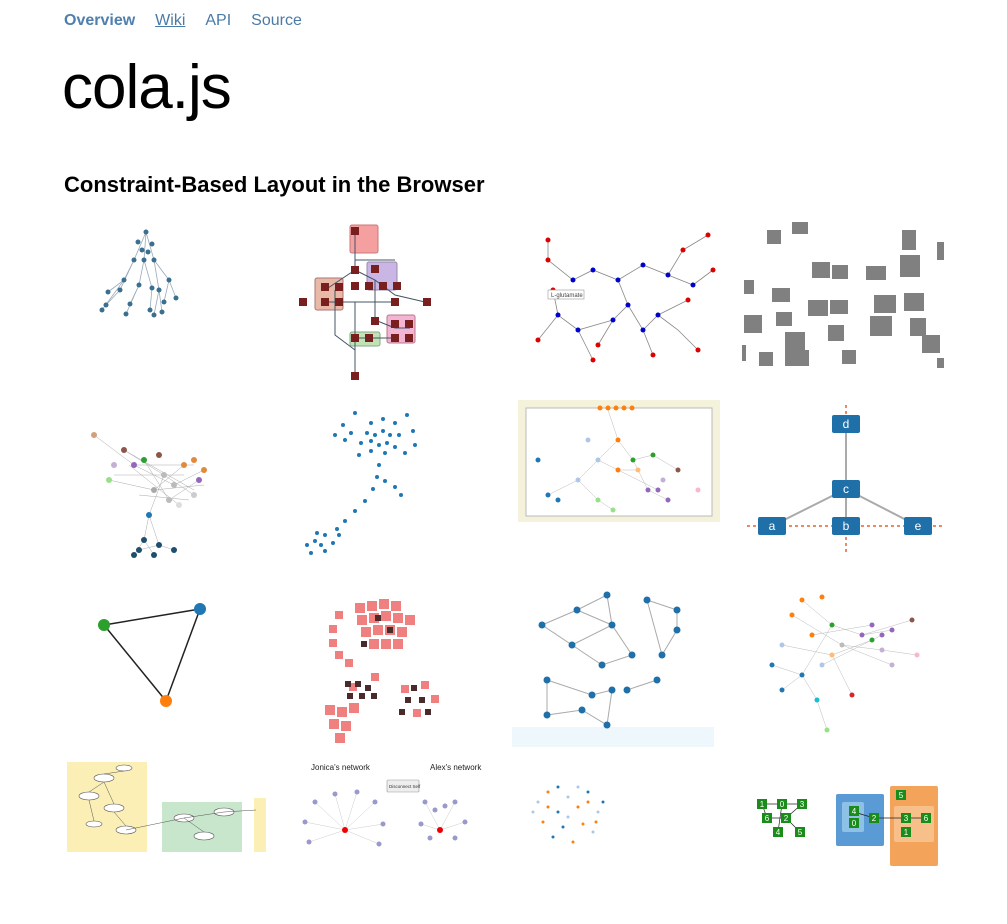 This screenshot has width=1007, height=924. I want to click on nav-wiki: Wiki, so click(170, 21).